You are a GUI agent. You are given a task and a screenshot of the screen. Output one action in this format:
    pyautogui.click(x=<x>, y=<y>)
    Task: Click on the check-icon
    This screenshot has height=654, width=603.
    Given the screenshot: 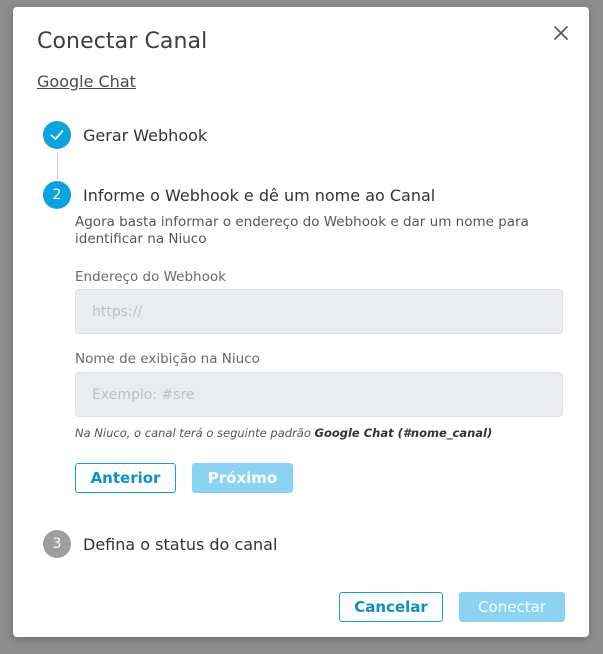 What is the action you would take?
    pyautogui.click(x=57, y=135)
    